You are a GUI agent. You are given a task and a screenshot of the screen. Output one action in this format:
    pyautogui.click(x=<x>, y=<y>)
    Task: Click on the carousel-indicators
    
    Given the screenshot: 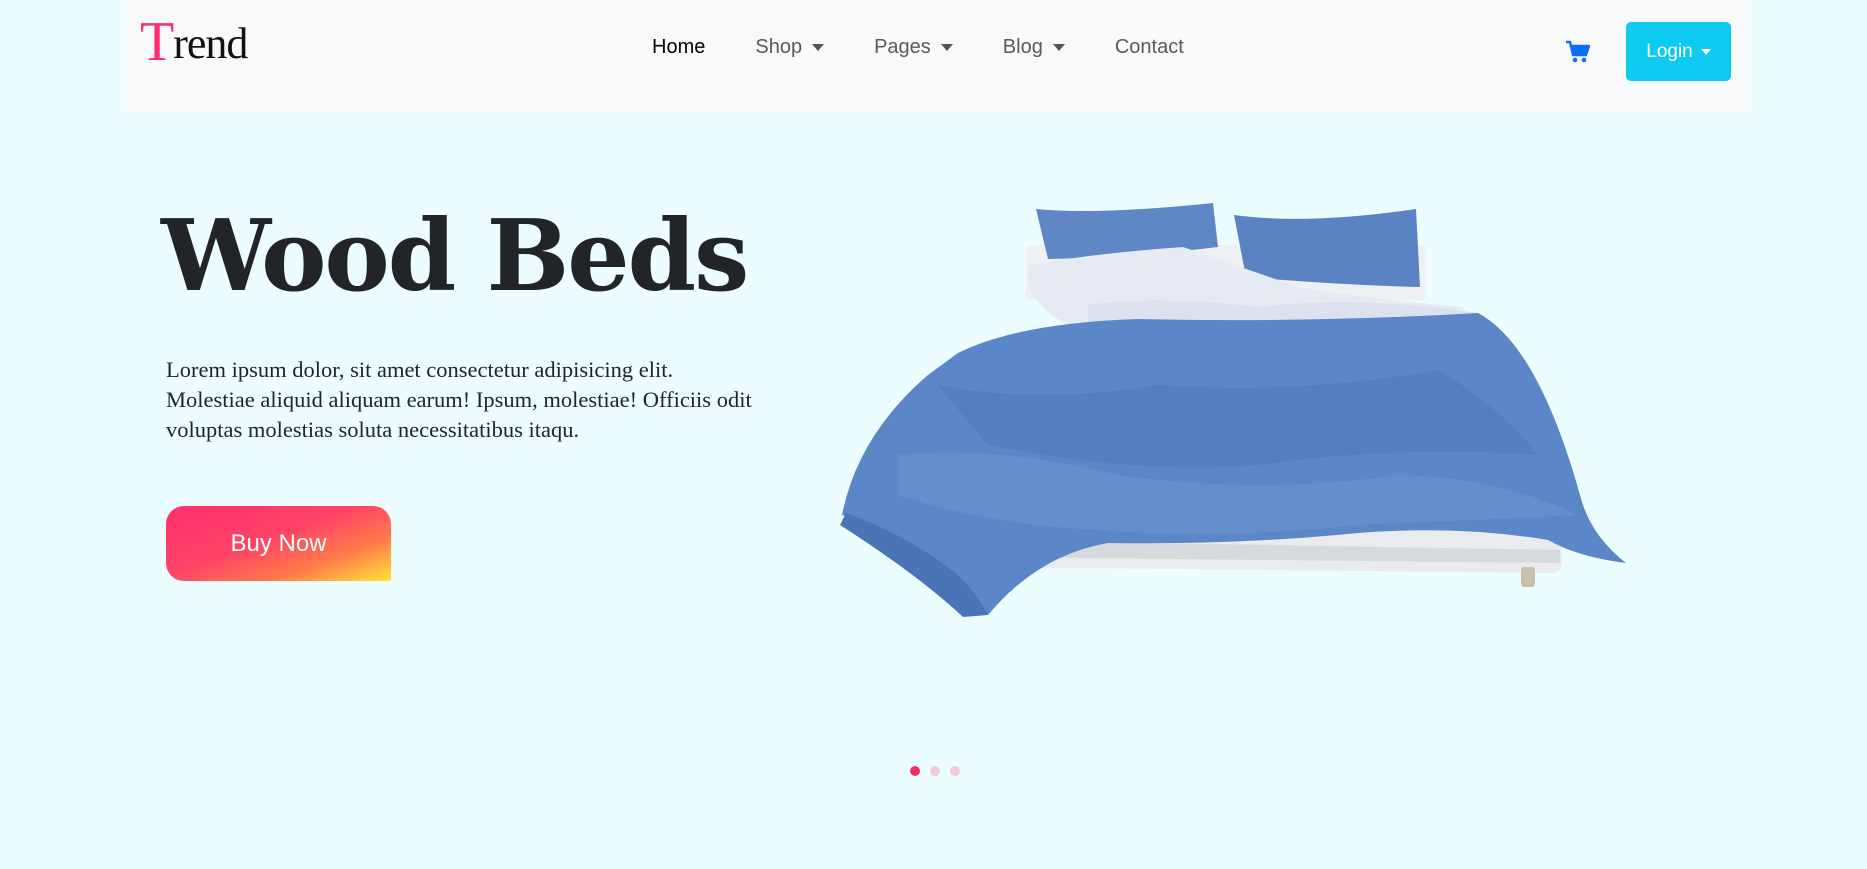 What is the action you would take?
    pyautogui.click(x=940, y=771)
    